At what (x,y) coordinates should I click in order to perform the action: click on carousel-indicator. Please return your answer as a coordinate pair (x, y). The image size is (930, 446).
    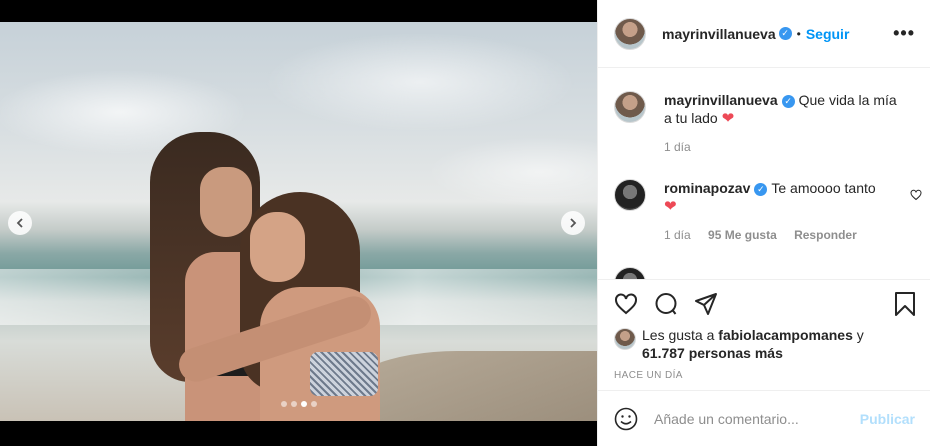
    Looking at the image, I should click on (298, 404).